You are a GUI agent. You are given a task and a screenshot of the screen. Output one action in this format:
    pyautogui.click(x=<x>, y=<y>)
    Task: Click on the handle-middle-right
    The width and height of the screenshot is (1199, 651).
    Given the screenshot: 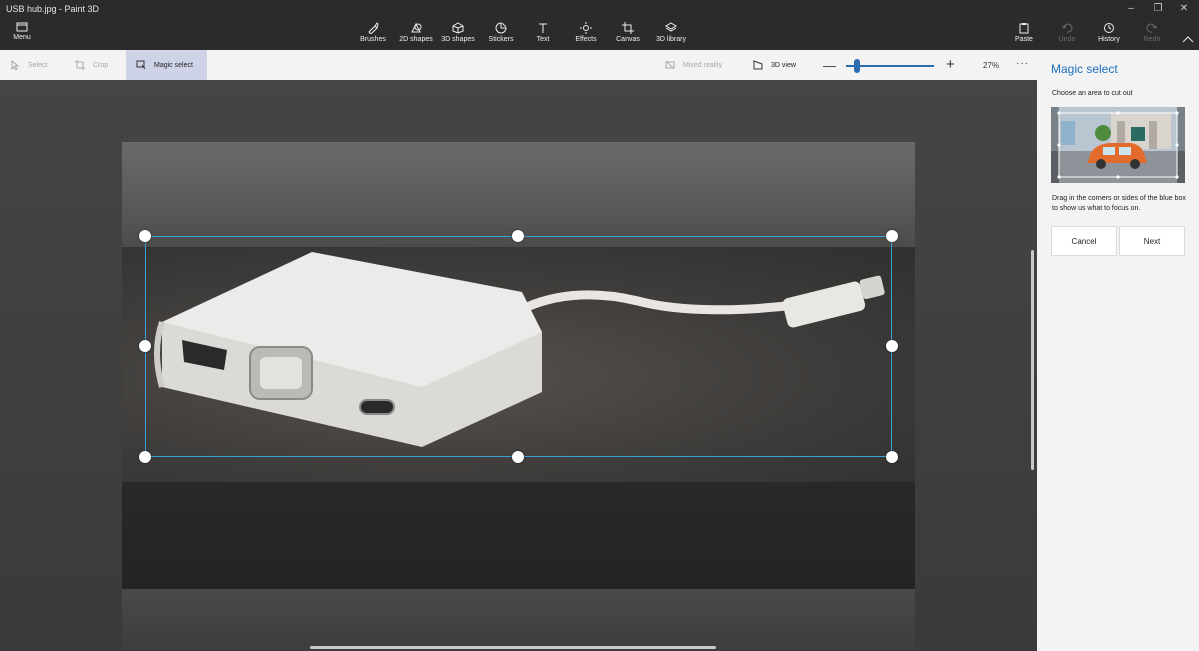 What is the action you would take?
    pyautogui.click(x=892, y=346)
    